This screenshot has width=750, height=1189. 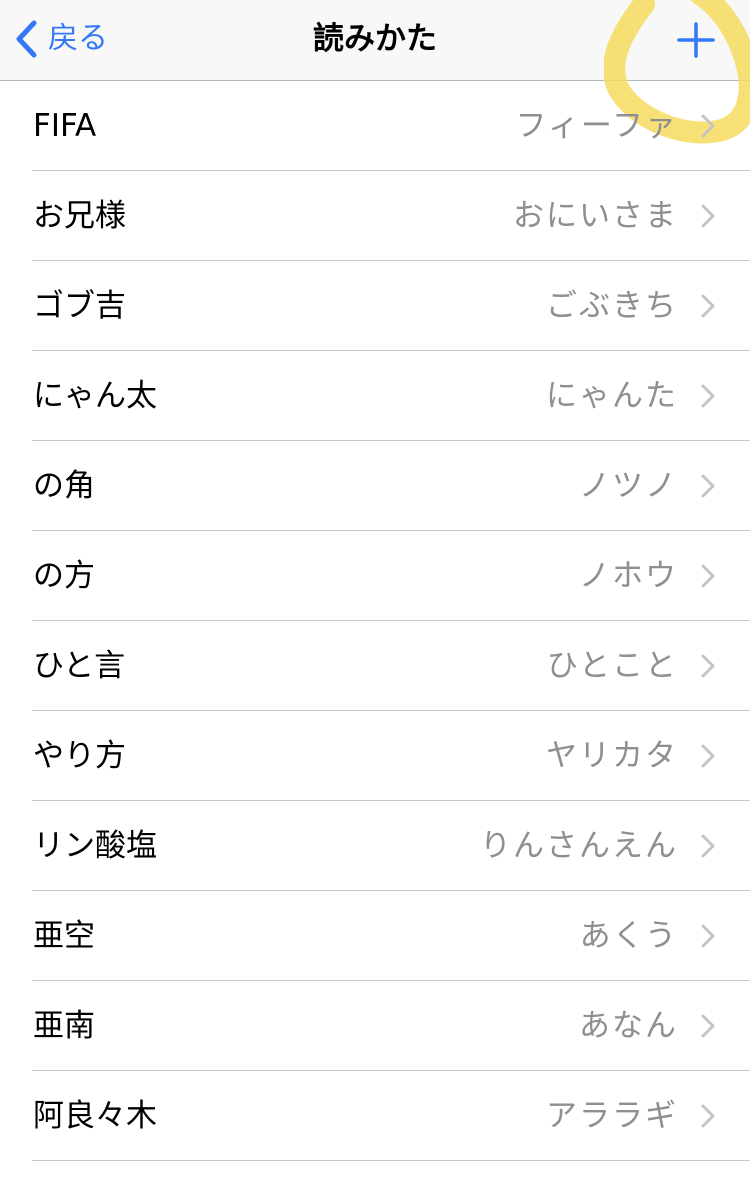 I want to click on entry-reading: ノツノ, so click(x=628, y=486).